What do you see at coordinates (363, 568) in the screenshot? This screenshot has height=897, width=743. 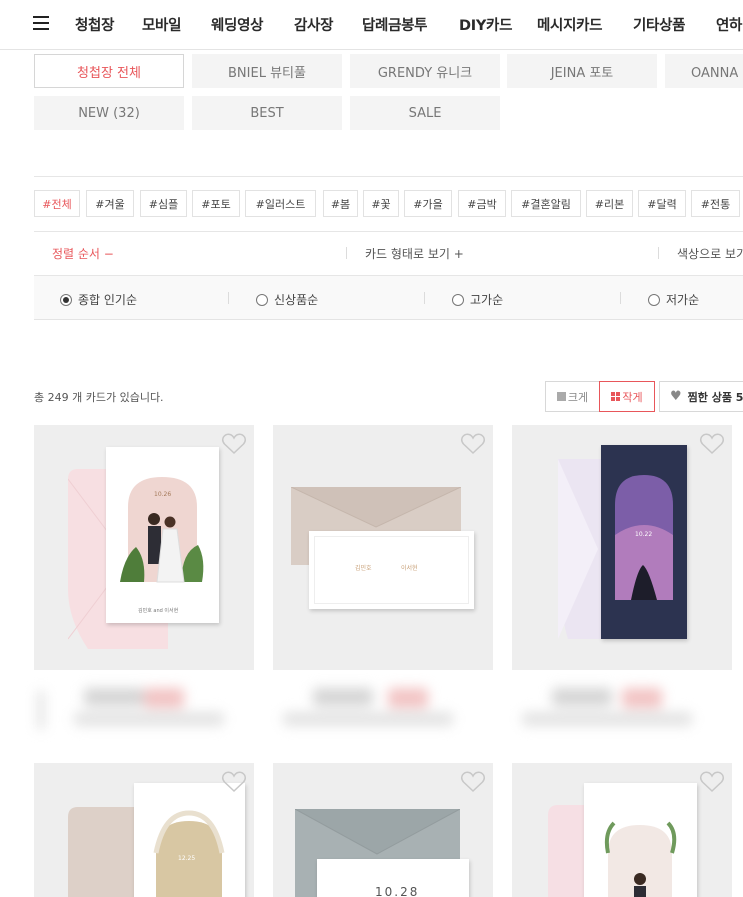 I see `card-name-left: 김민호` at bounding box center [363, 568].